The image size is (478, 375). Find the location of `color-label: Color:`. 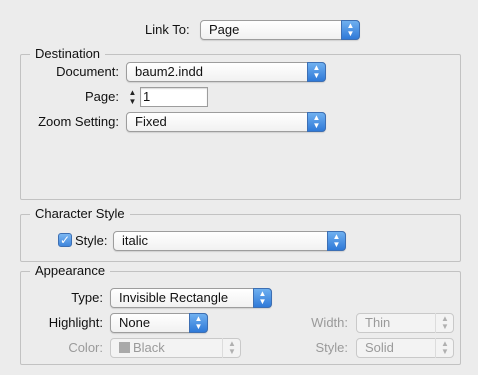

color-label: Color: is located at coordinates (85, 347).